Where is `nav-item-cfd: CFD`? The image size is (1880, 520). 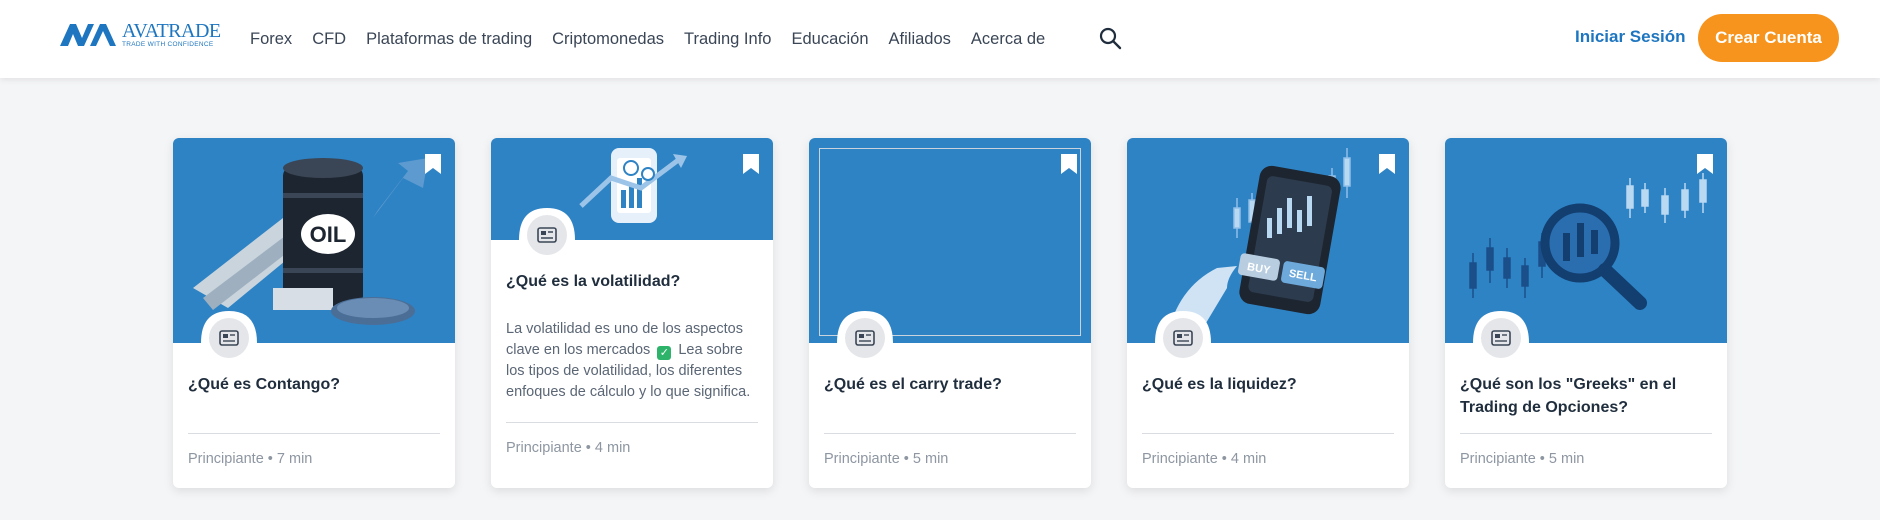
nav-item-cfd: CFD is located at coordinates (329, 39).